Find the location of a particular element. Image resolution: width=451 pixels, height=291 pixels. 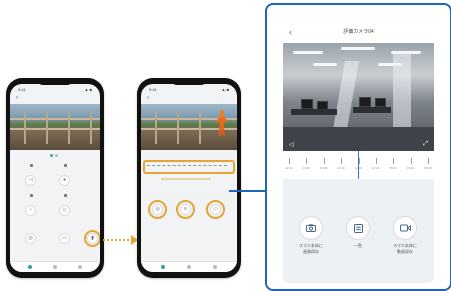

camera-action-label: スマホ本体に 画像保存 is located at coordinates (311, 249).